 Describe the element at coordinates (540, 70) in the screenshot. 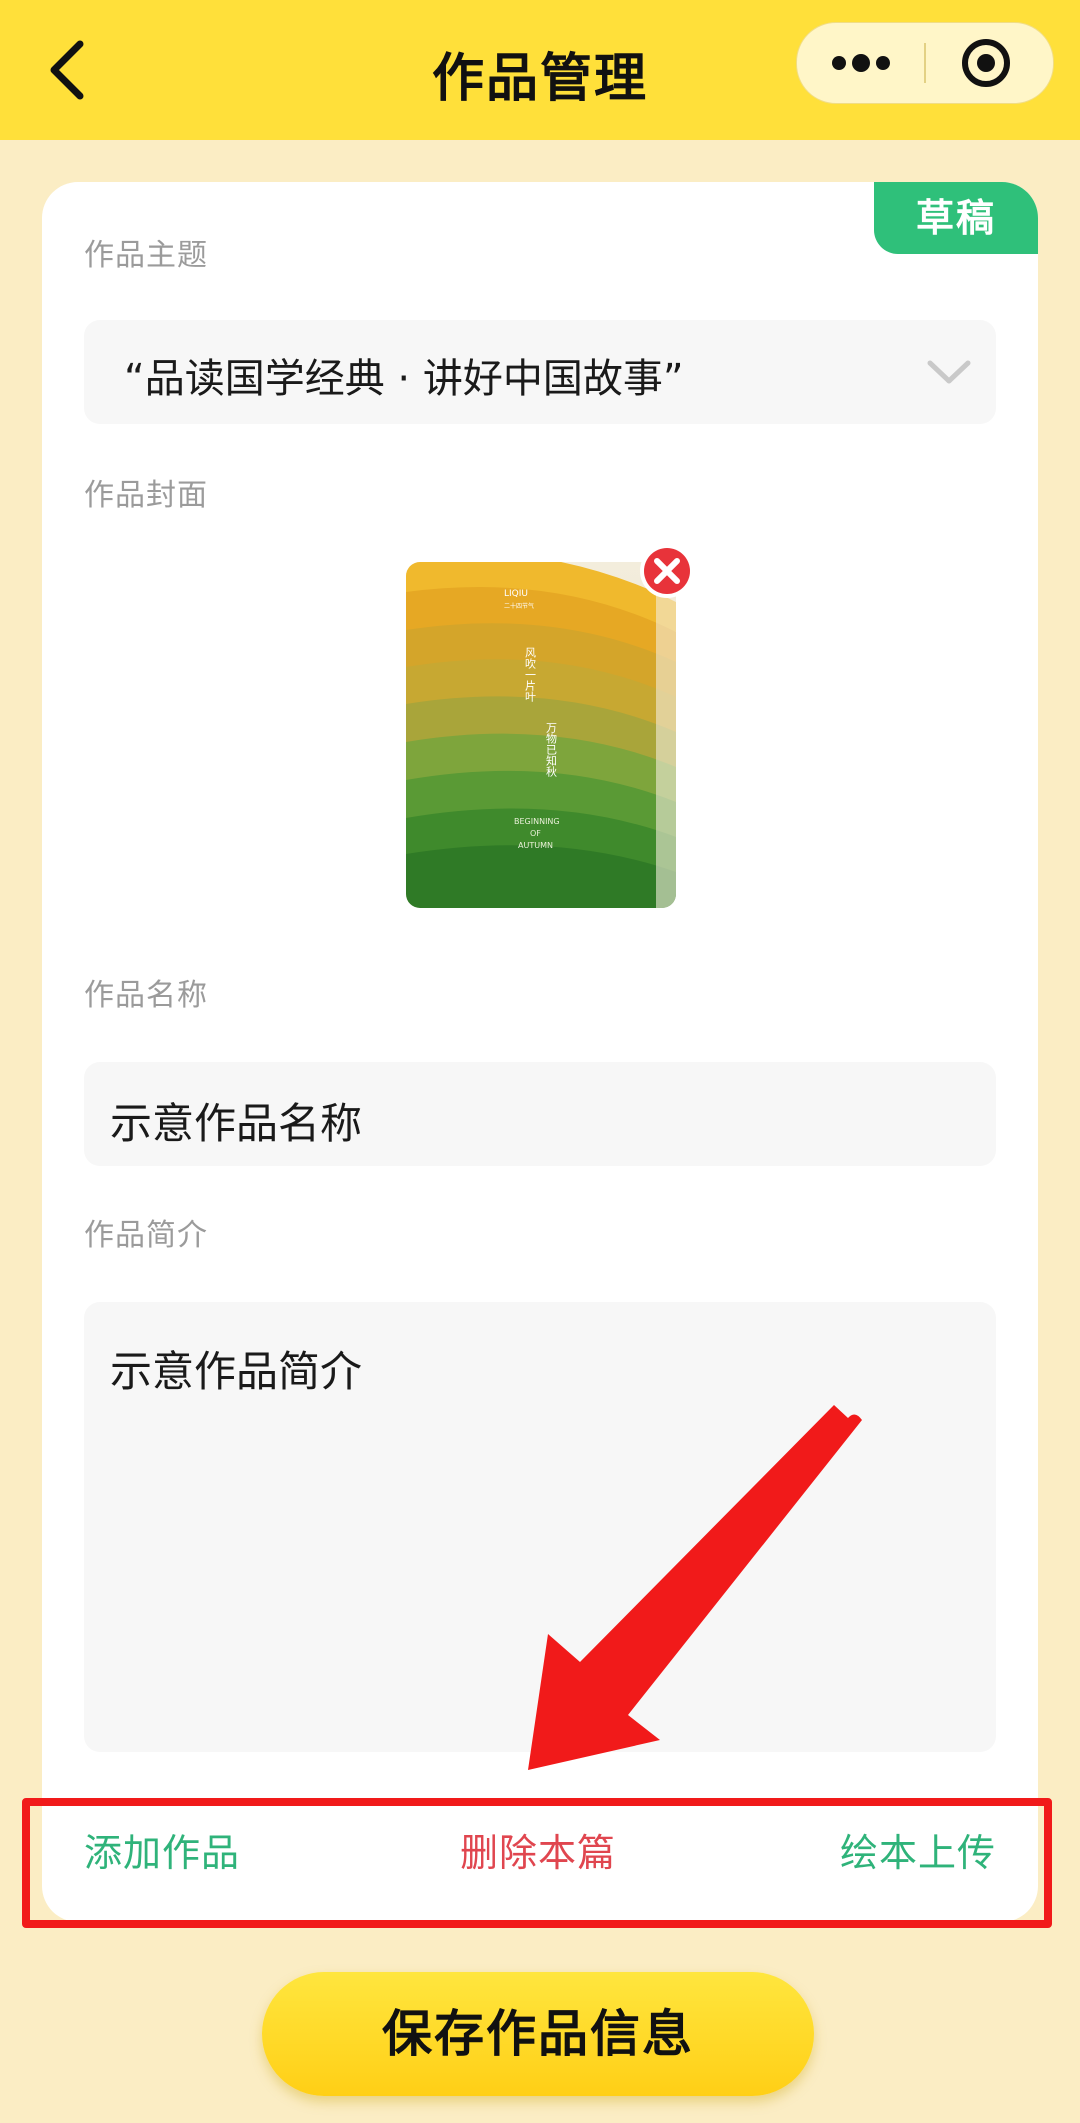

I see `top-bar: 作品管理` at that location.